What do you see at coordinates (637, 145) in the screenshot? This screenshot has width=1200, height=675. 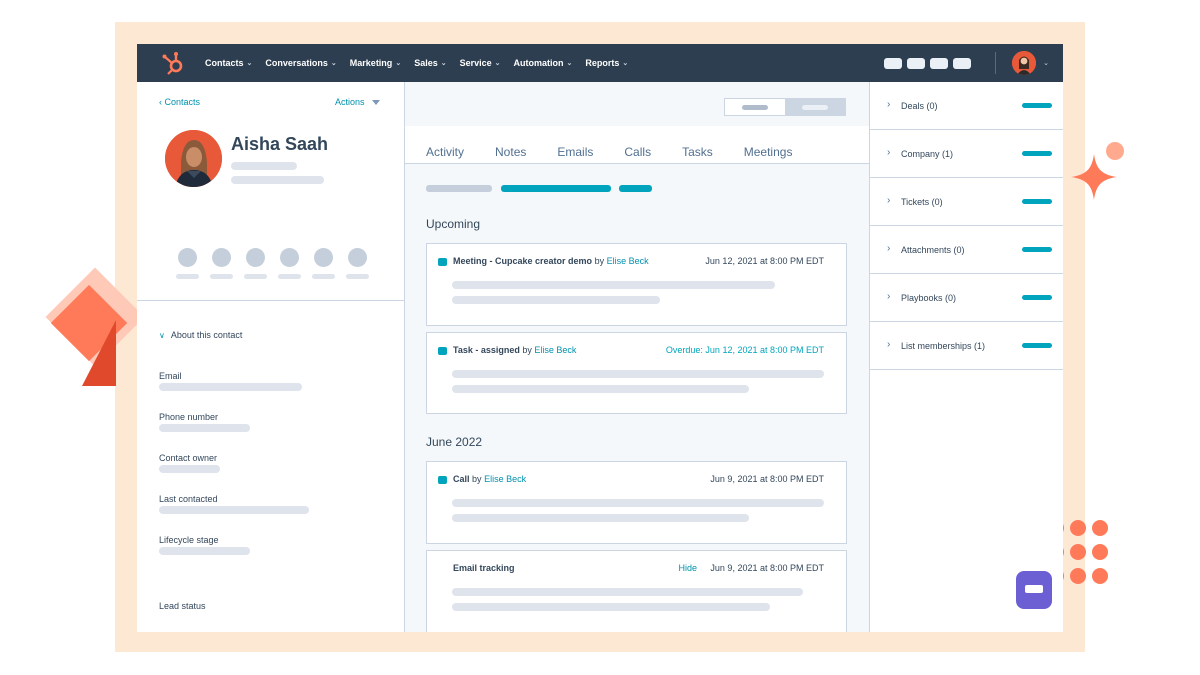 I see `tab-calls: Calls` at bounding box center [637, 145].